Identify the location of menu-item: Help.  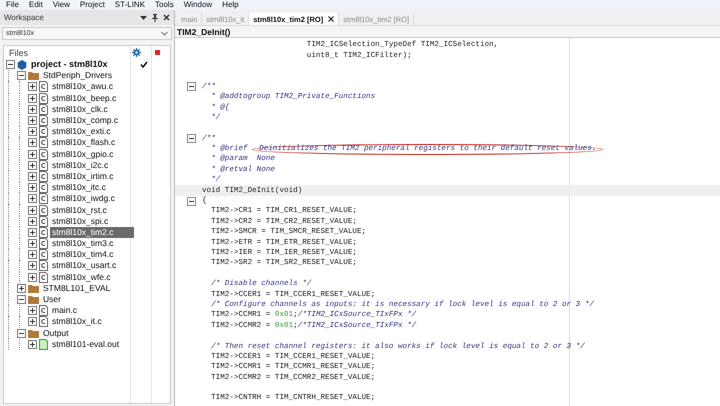
(230, 5).